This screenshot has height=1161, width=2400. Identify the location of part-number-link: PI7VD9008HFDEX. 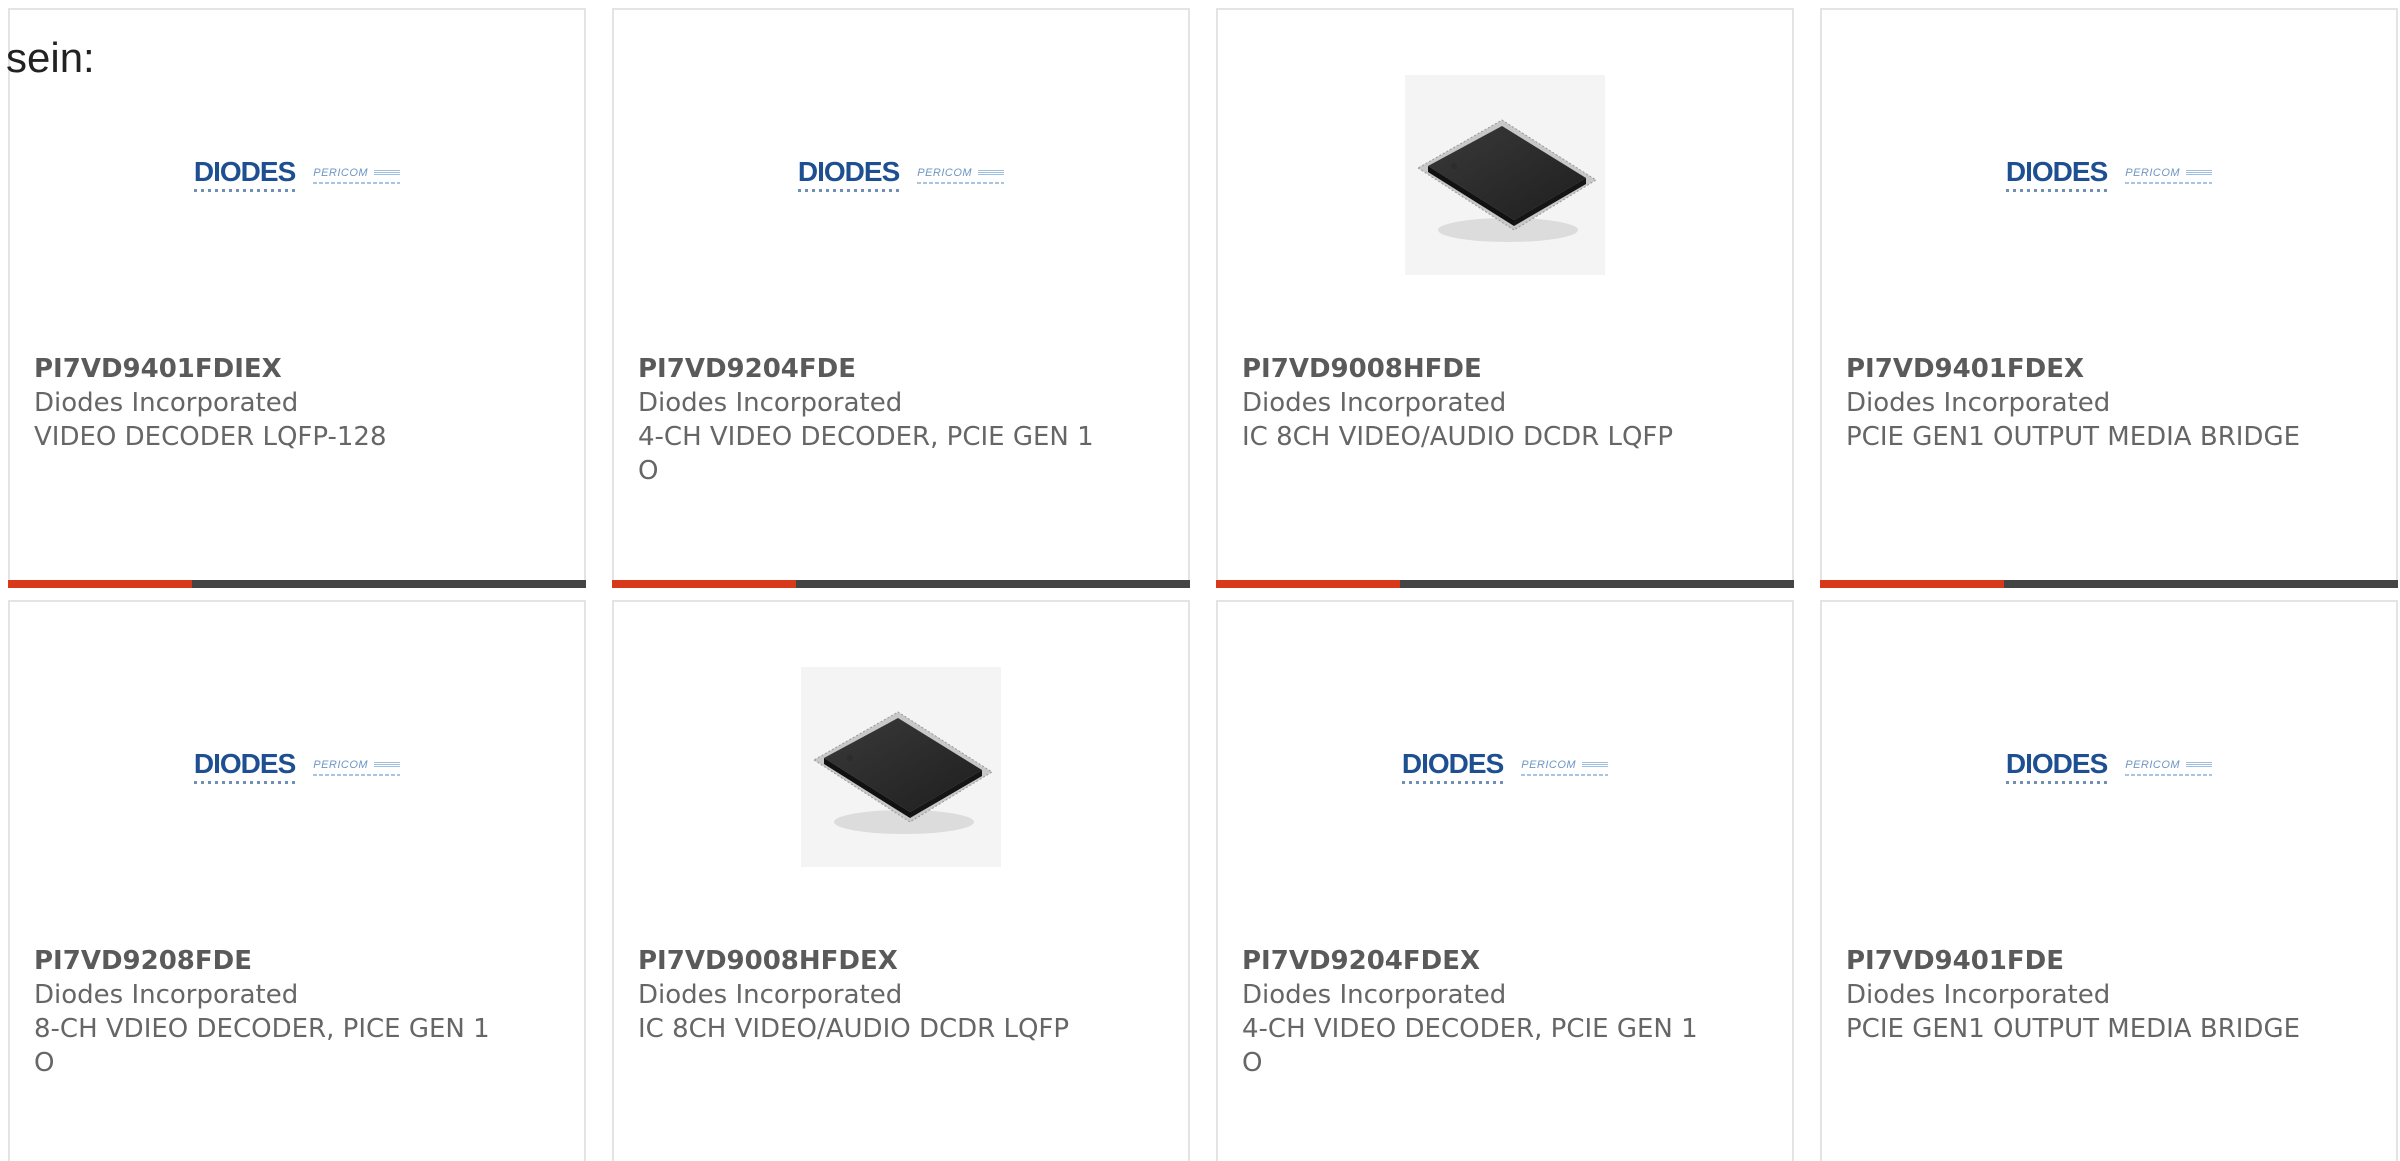
(901, 961).